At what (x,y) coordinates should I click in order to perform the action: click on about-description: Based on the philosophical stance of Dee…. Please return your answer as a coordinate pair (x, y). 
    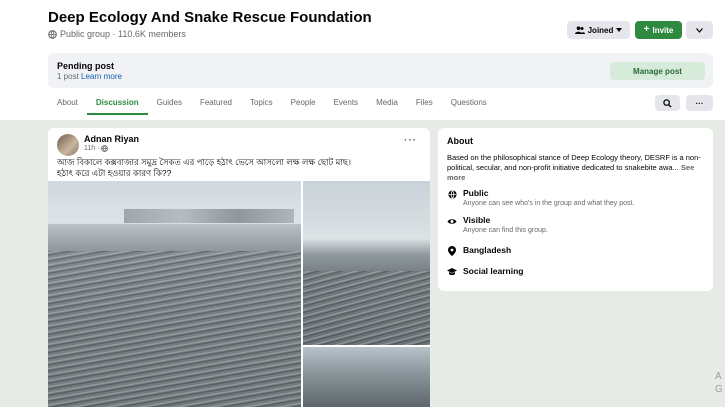
    Looking at the image, I should click on (576, 168).